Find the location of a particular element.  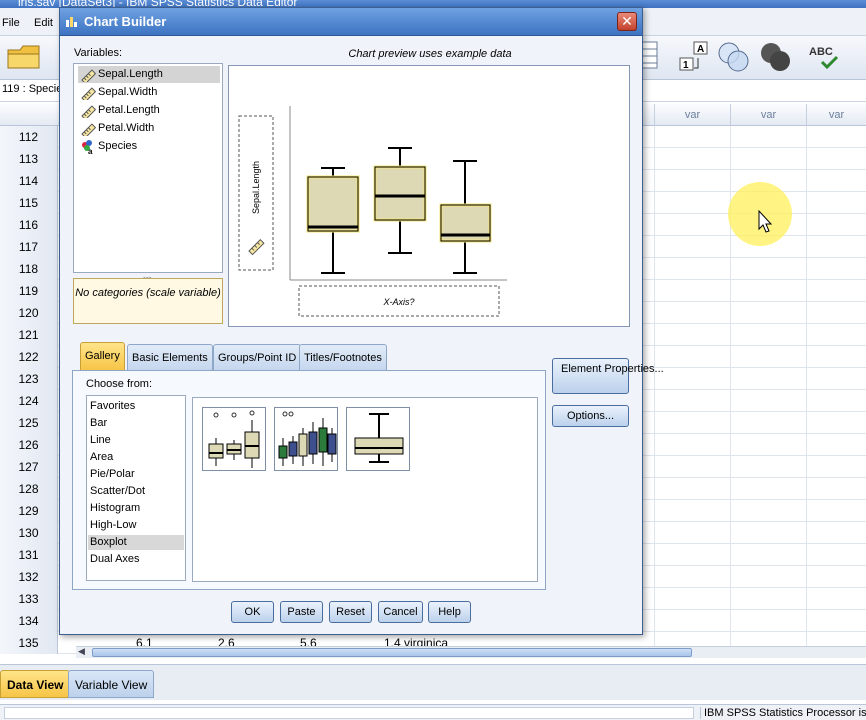

row-number: 127 is located at coordinates (29, 467).